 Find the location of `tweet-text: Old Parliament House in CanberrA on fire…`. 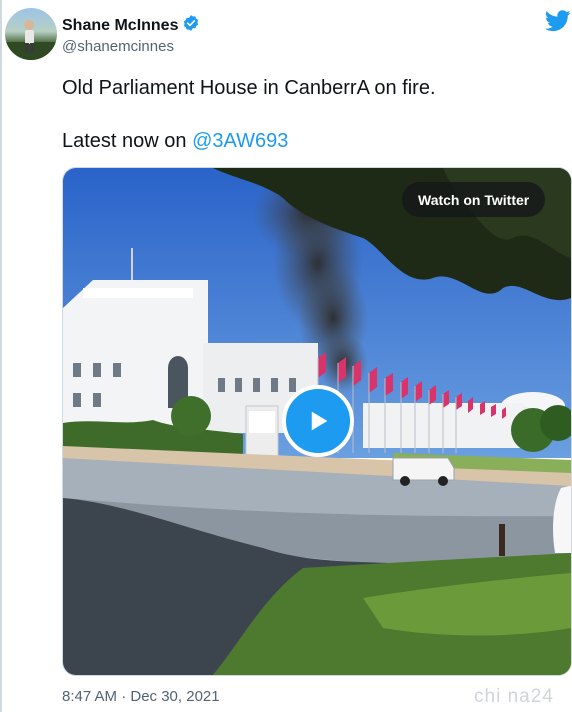

tweet-text: Old Parliament House in CanberrA on fire… is located at coordinates (249, 114).